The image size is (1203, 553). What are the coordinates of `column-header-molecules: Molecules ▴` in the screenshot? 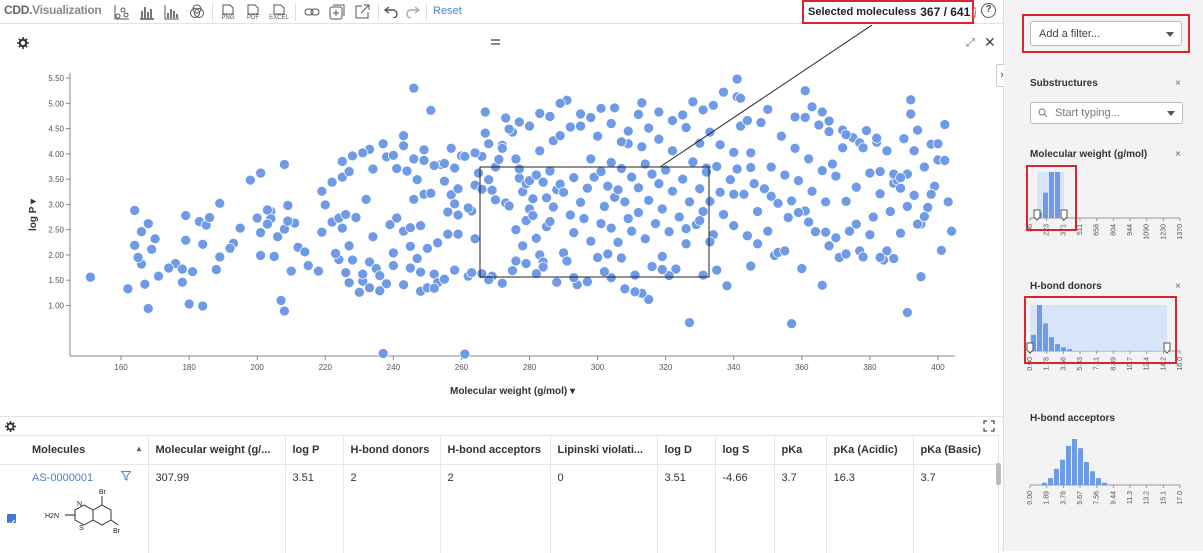 It's located at (87, 450).